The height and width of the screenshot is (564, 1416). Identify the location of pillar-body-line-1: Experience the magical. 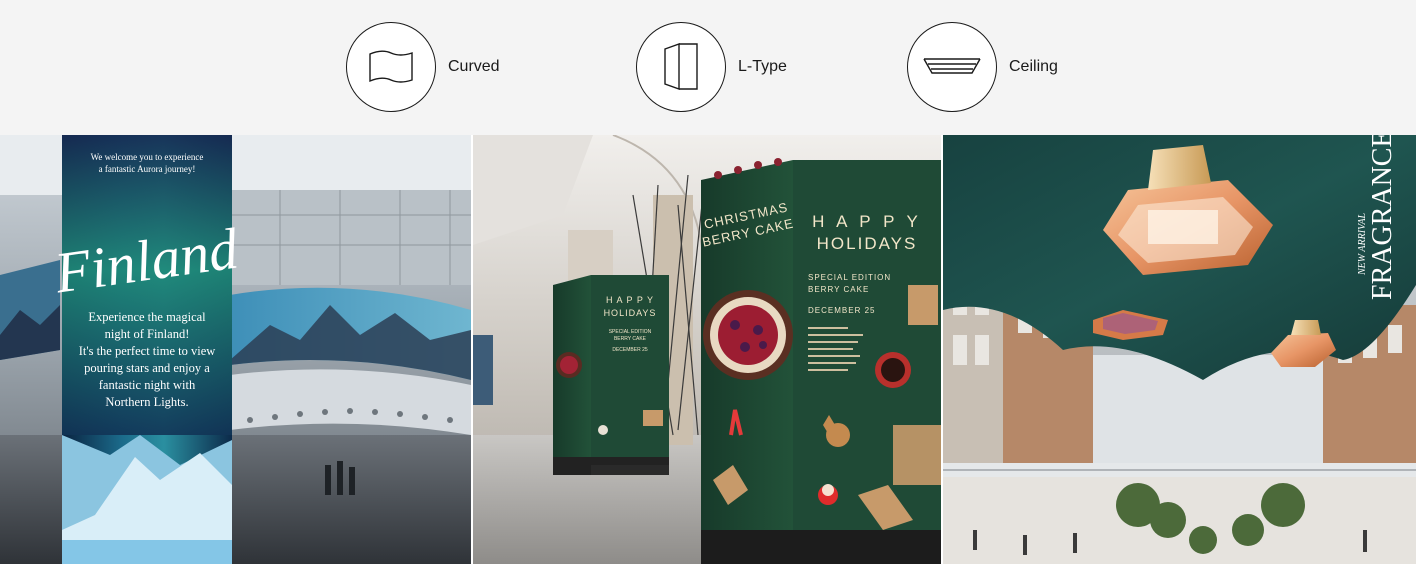
(147, 317).